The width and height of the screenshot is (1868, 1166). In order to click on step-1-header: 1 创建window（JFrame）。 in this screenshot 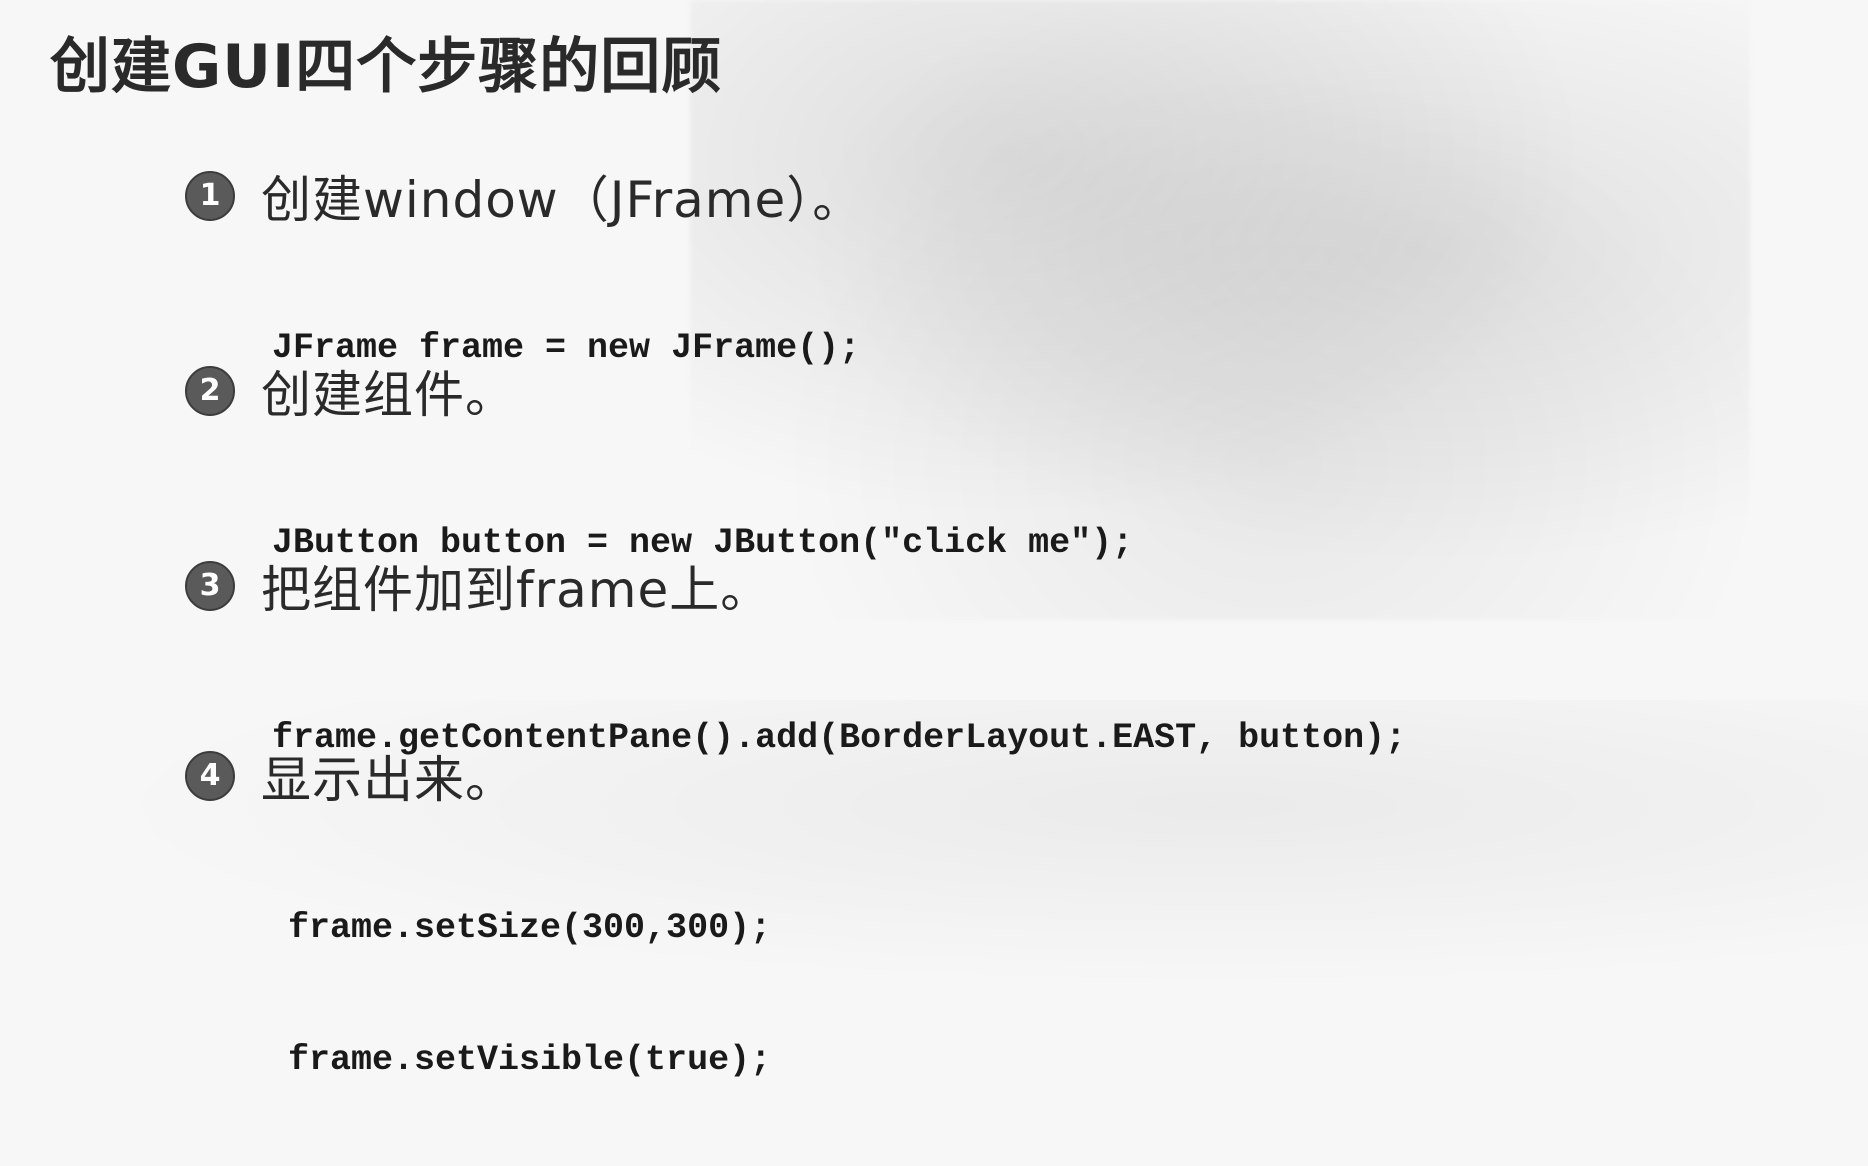, I will do `click(524, 196)`.